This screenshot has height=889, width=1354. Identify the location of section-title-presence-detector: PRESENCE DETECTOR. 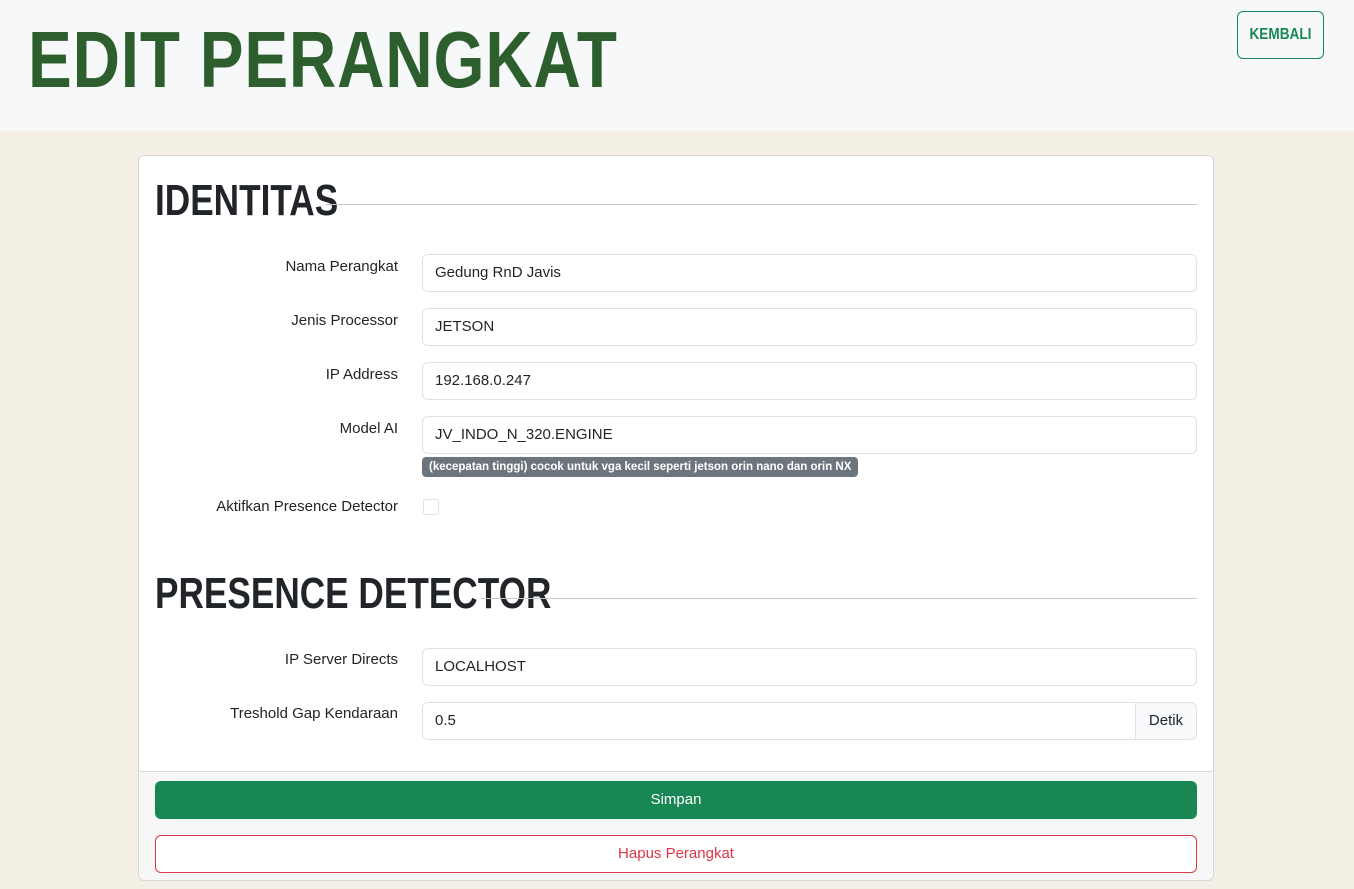
(353, 593).